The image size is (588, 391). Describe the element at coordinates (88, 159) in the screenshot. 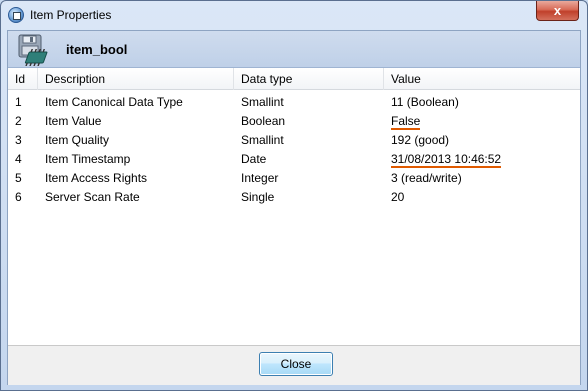

I see `cell-description: Item Timestamp` at that location.